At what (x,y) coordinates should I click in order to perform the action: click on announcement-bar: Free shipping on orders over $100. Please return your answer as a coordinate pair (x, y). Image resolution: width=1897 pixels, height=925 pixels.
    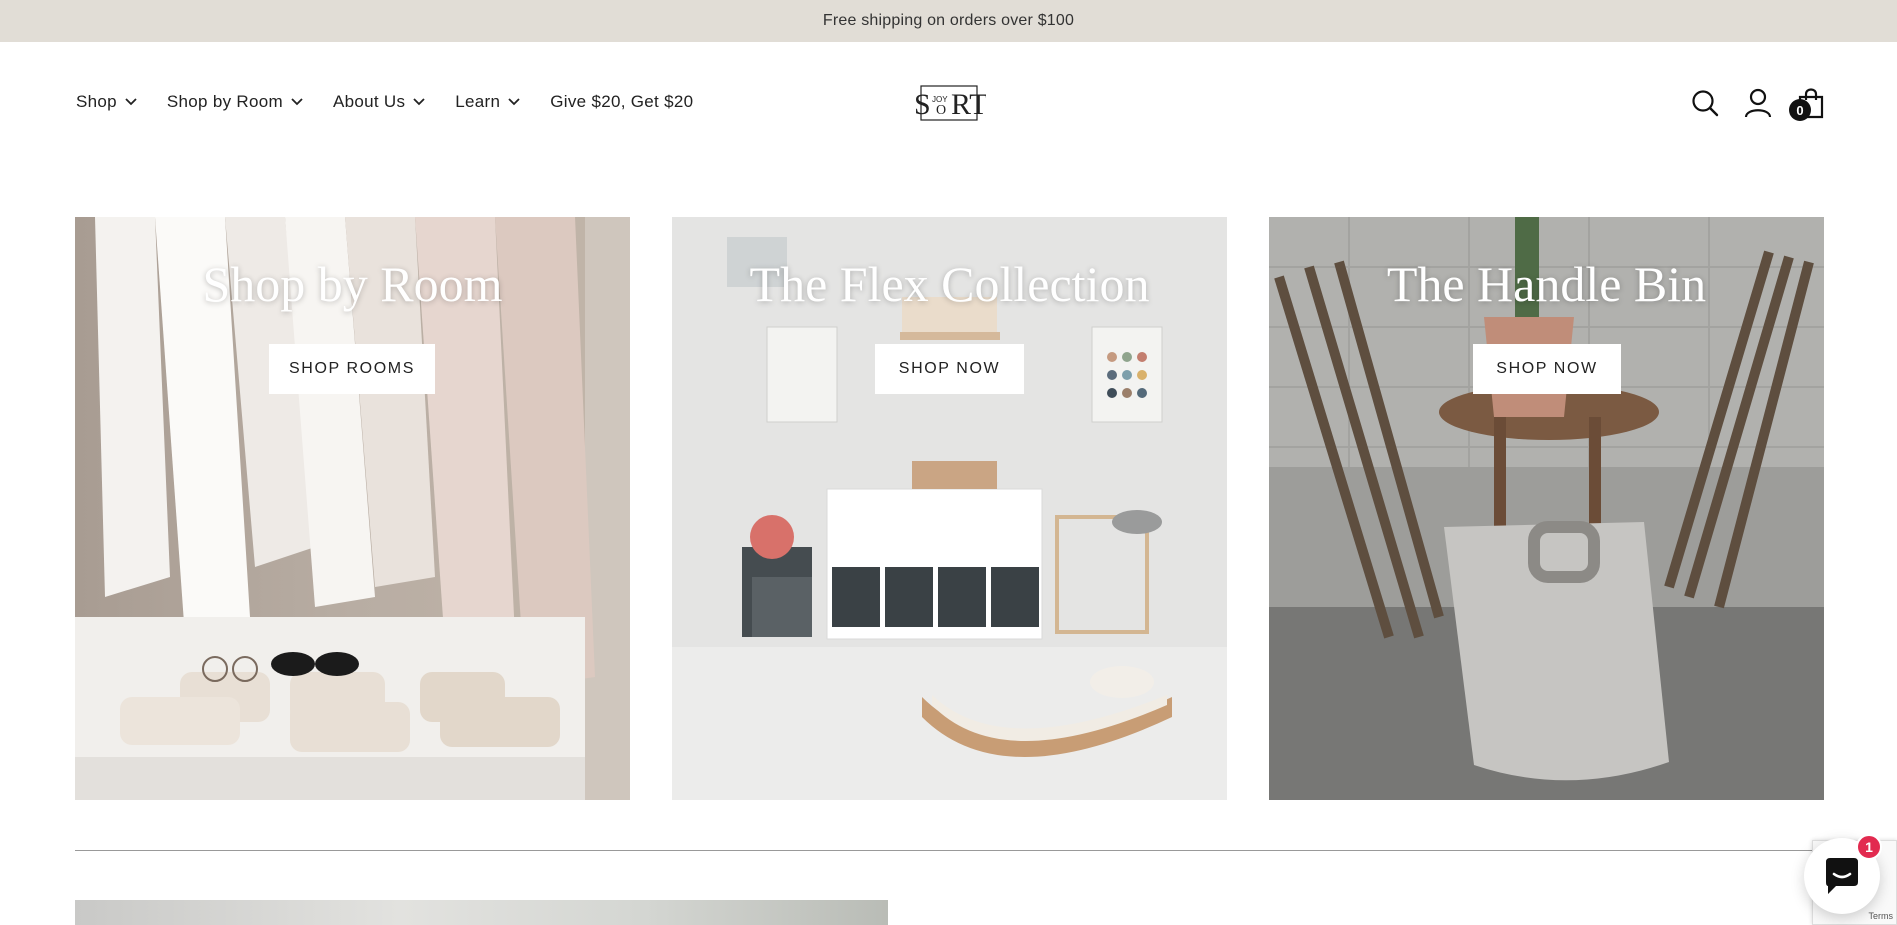
    Looking at the image, I should click on (948, 21).